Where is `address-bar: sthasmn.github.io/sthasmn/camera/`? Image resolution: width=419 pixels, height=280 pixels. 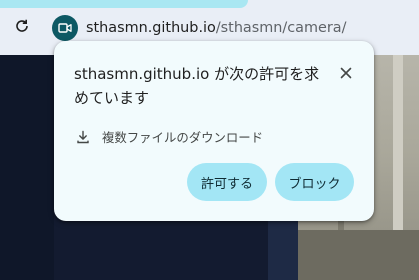 address-bar: sthasmn.github.io/sthasmn/camera/ is located at coordinates (232, 28).